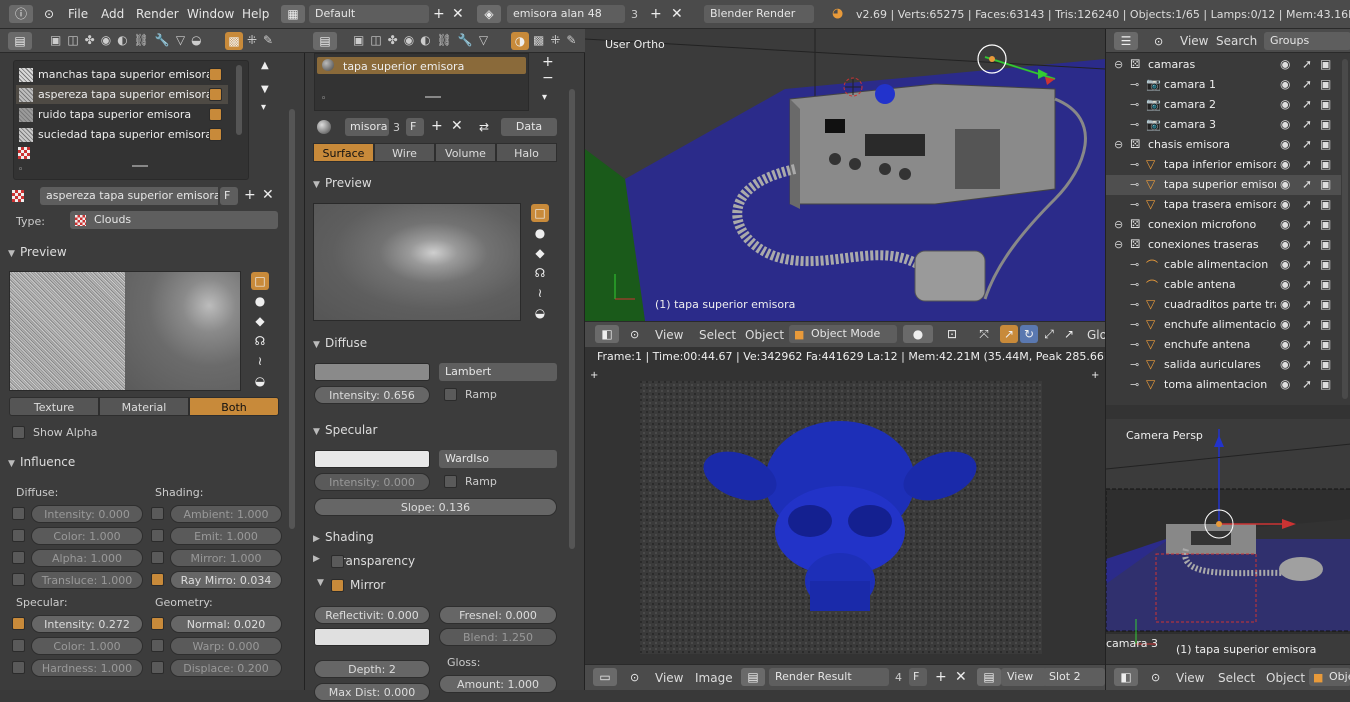 Image resolution: width=1350 pixels, height=702 pixels. Describe the element at coordinates (372, 669) in the screenshot. I see `depth-field: Depth: 2` at that location.